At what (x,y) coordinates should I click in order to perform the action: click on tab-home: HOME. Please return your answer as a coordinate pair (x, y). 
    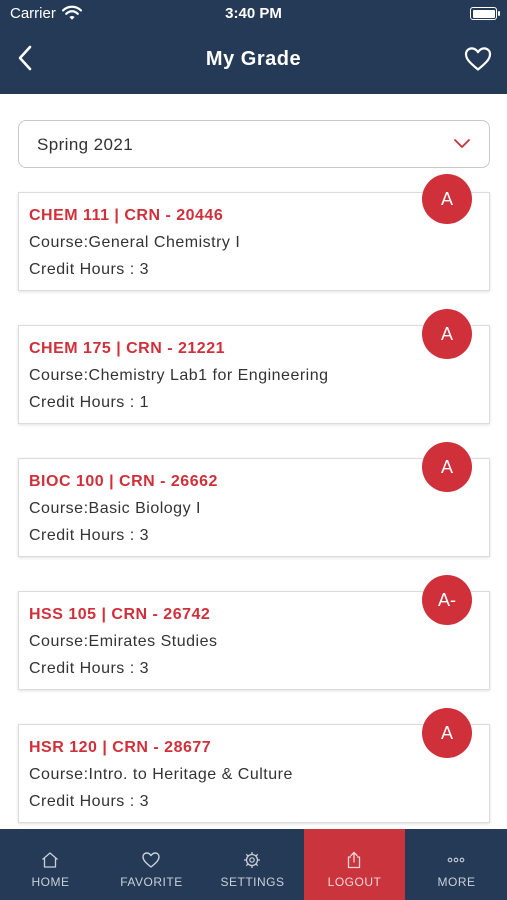
    Looking at the image, I should click on (50, 864).